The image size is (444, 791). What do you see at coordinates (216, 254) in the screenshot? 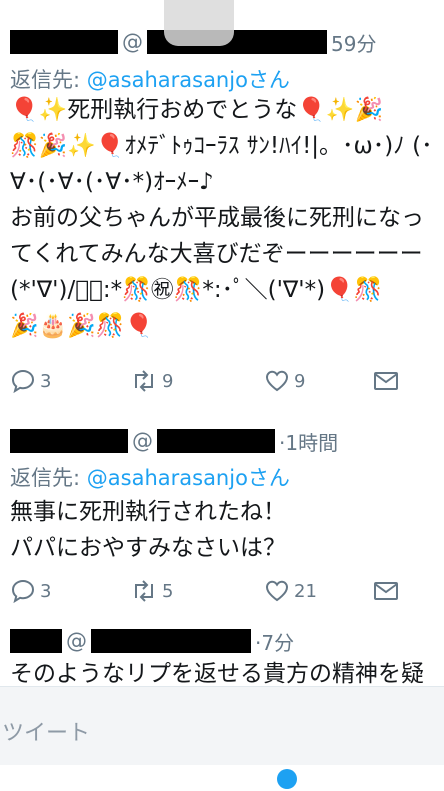
I see `tweet-text-line: てくれてみんな大喜びだぞーーーーーー` at bounding box center [216, 254].